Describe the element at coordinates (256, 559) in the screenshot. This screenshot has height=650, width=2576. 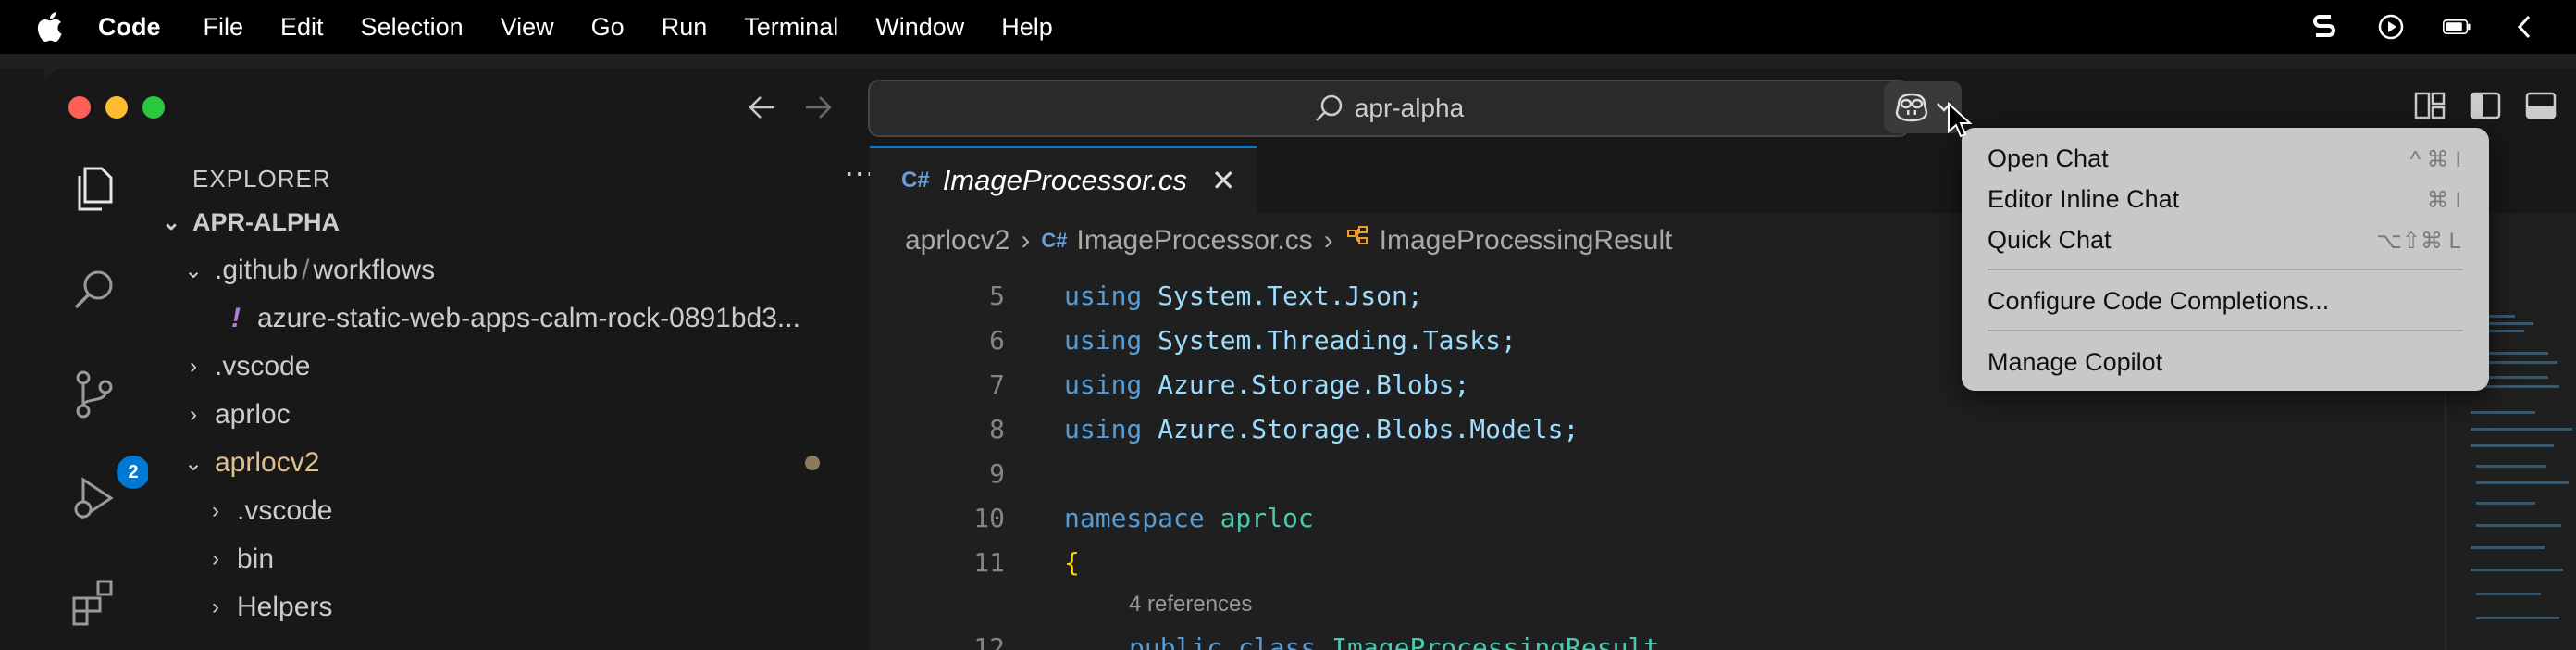
I see `folder-label: bin` at that location.